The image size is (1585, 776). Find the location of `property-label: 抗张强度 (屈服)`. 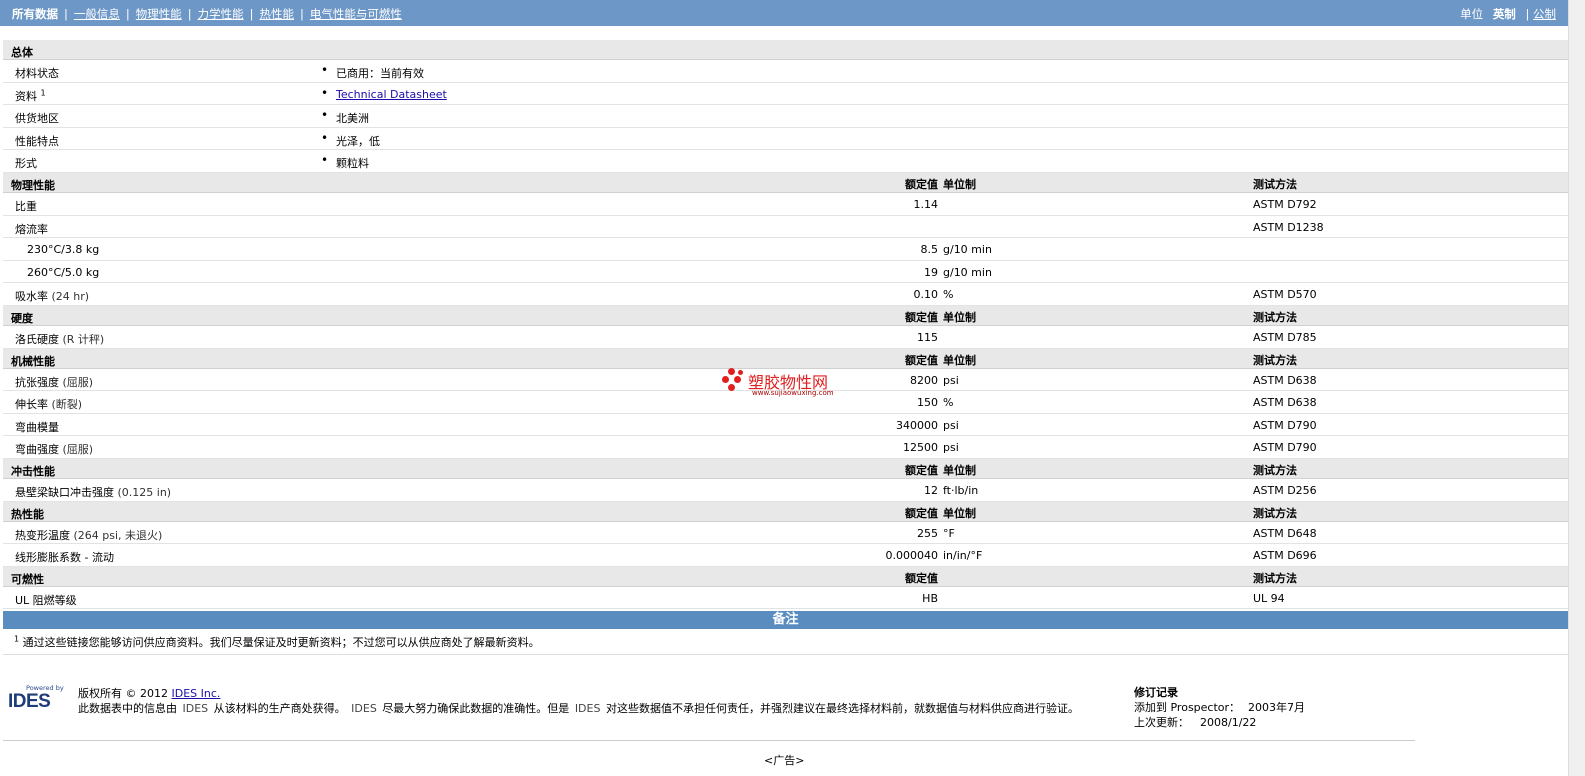

property-label: 抗张强度 (屈服) is located at coordinates (54, 382).